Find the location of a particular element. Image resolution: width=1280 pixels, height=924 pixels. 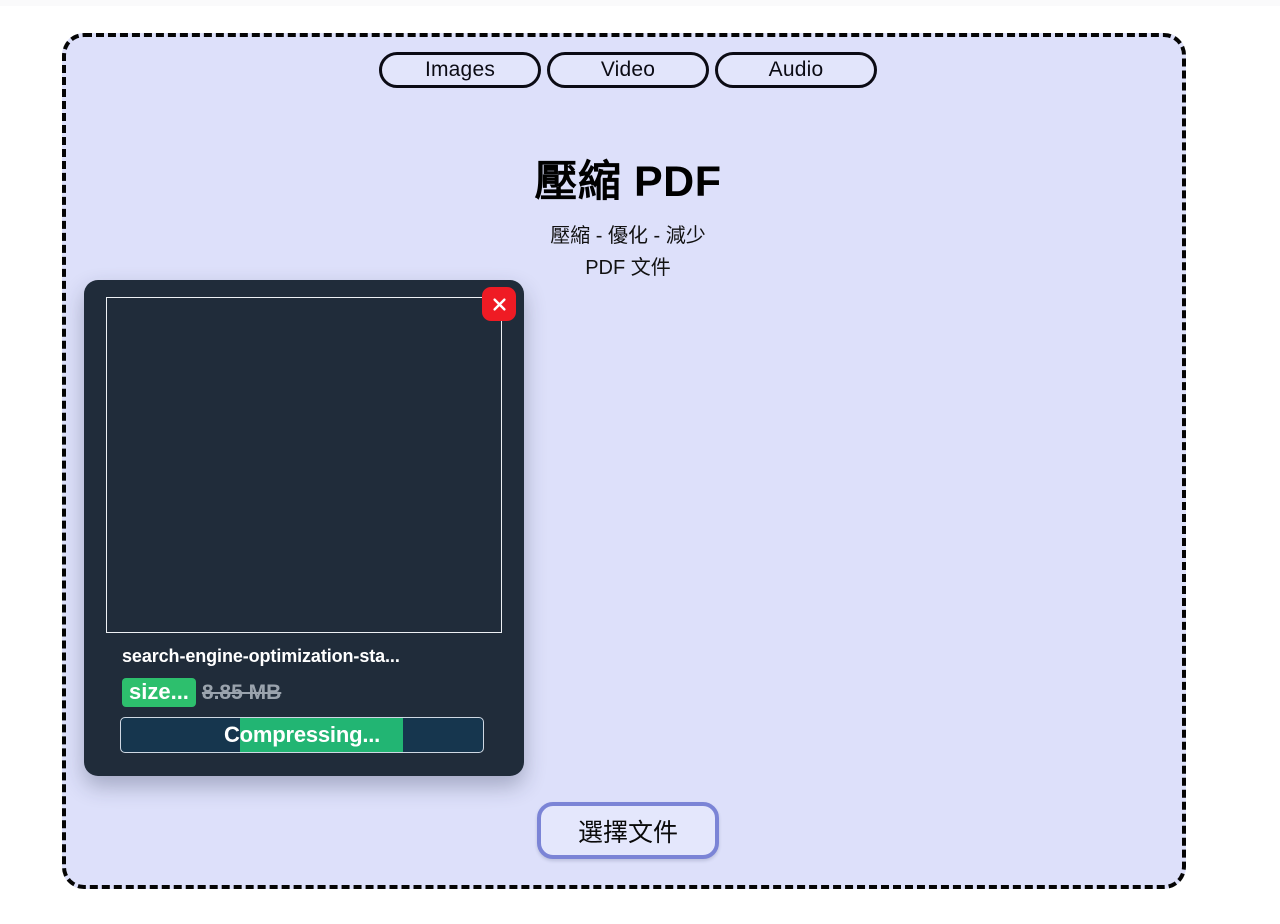

top-band is located at coordinates (640, 3).